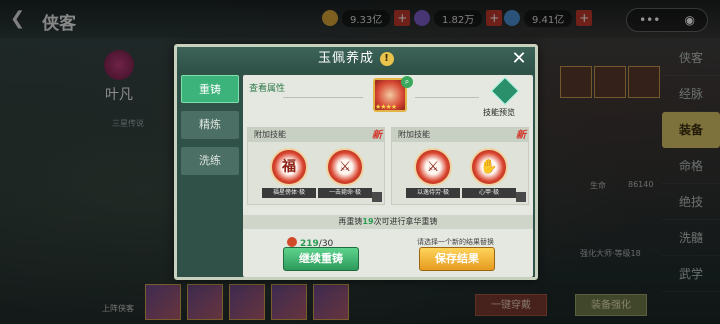 This screenshot has height=324, width=720. What do you see at coordinates (345, 58) in the screenshot?
I see `dialog-title-text: 玉佩养成` at bounding box center [345, 58].